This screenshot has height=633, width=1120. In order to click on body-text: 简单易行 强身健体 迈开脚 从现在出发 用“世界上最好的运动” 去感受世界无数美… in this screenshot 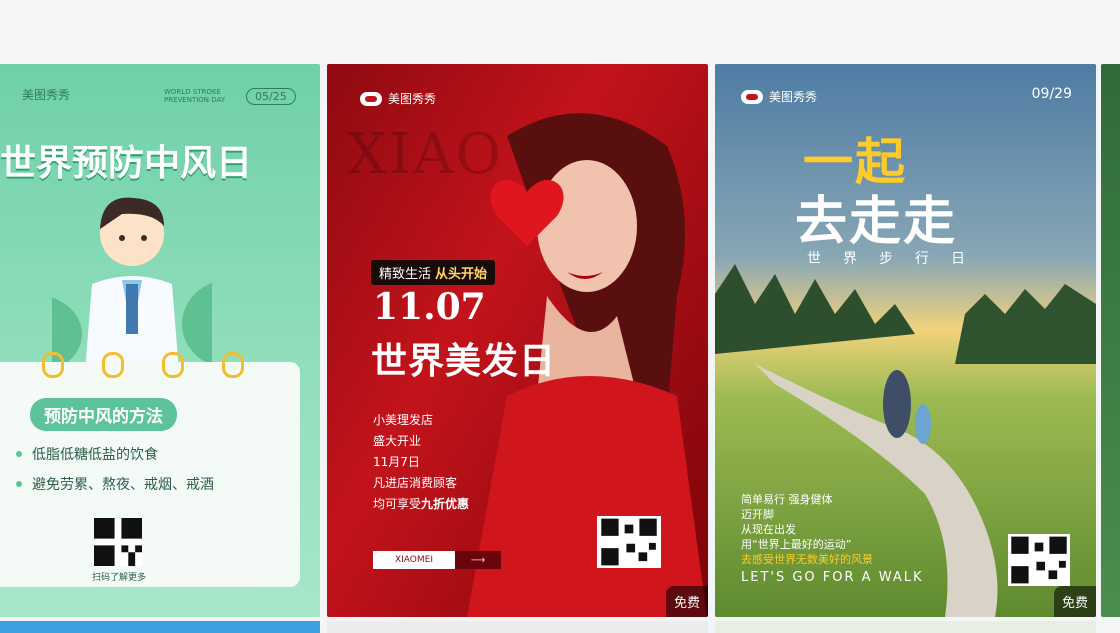, I will do `click(807, 529)`.